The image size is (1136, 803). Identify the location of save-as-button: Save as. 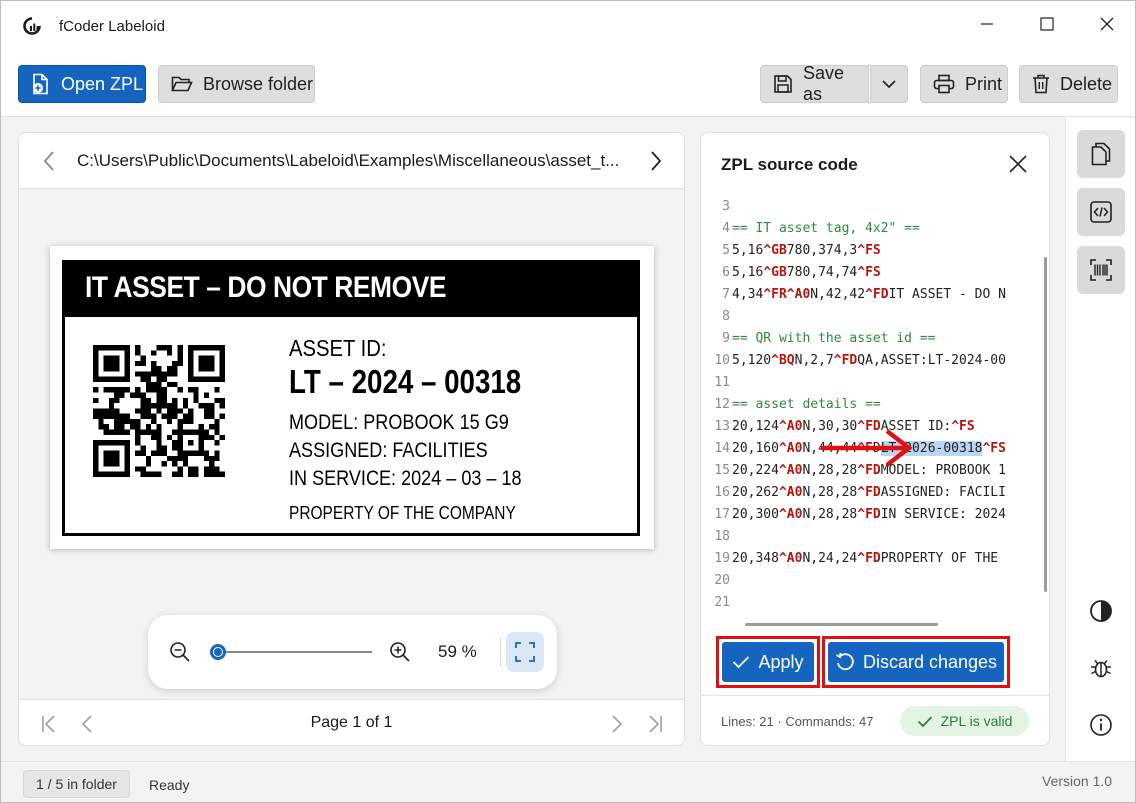
(814, 83).